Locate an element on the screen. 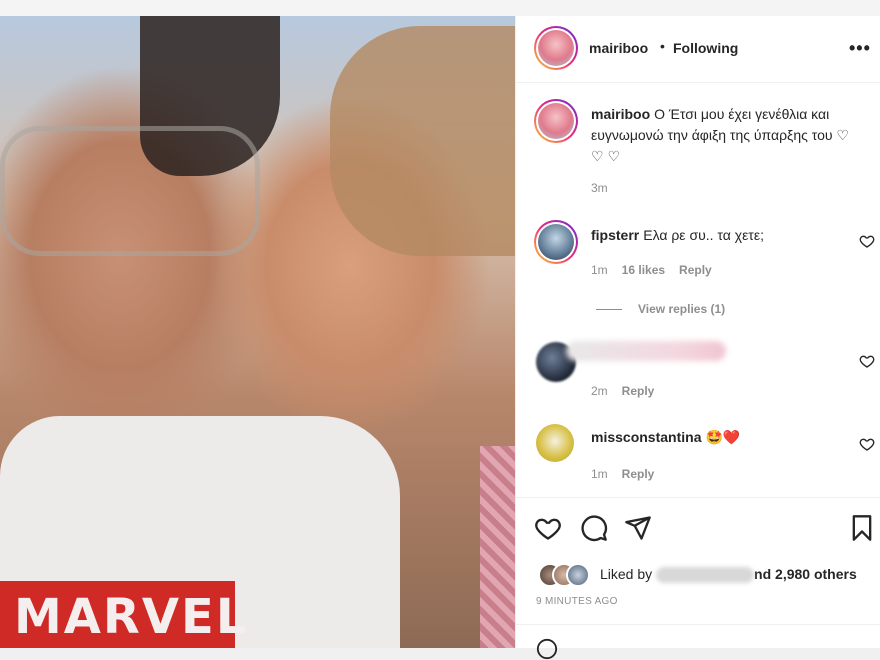  shirt-logo-text: MARVEL is located at coordinates (131, 617).